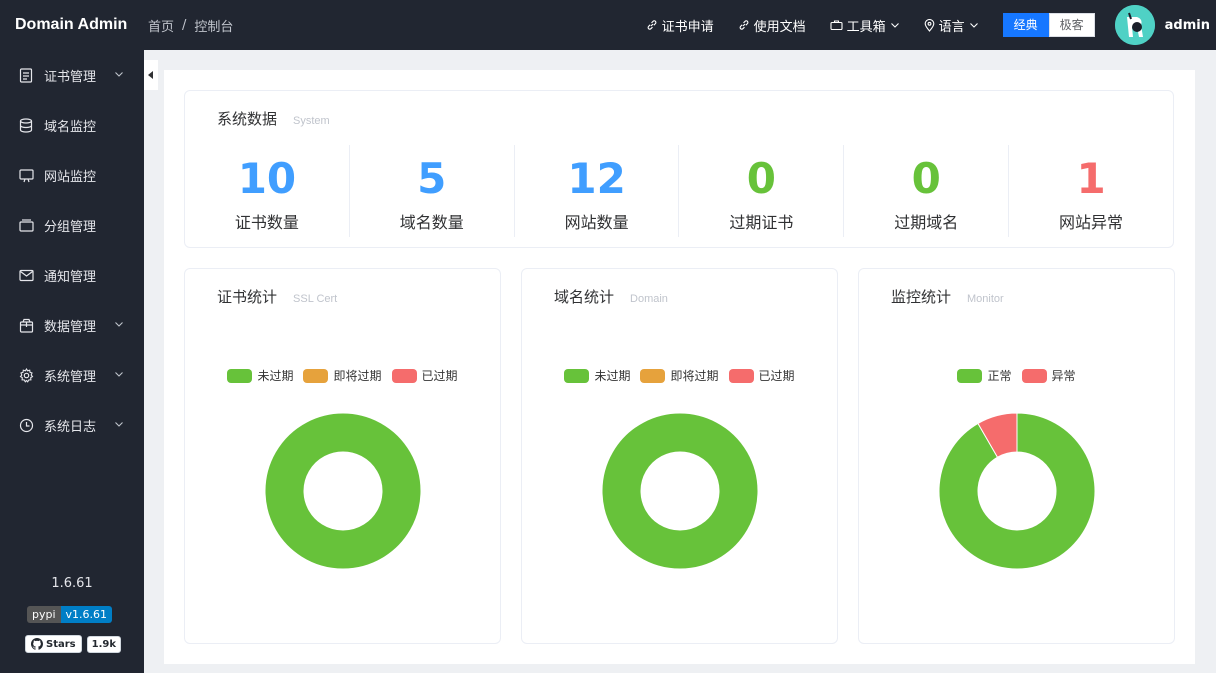 The width and height of the screenshot is (1216, 673). Describe the element at coordinates (776, 376) in the screenshot. I see `legend-label: 已过期` at that location.